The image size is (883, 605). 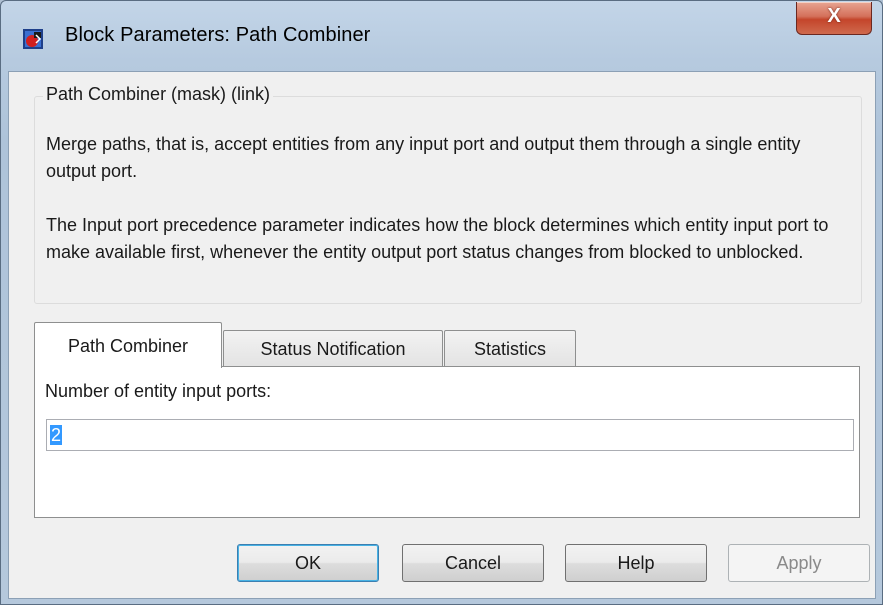 I want to click on title-bar: Block Parameters: Path Combiner X, so click(x=441, y=36).